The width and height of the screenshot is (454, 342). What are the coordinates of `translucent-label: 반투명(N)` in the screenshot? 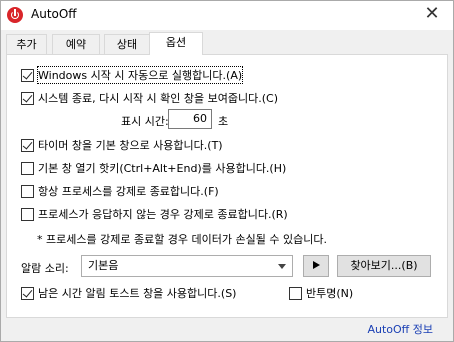 It's located at (330, 293).